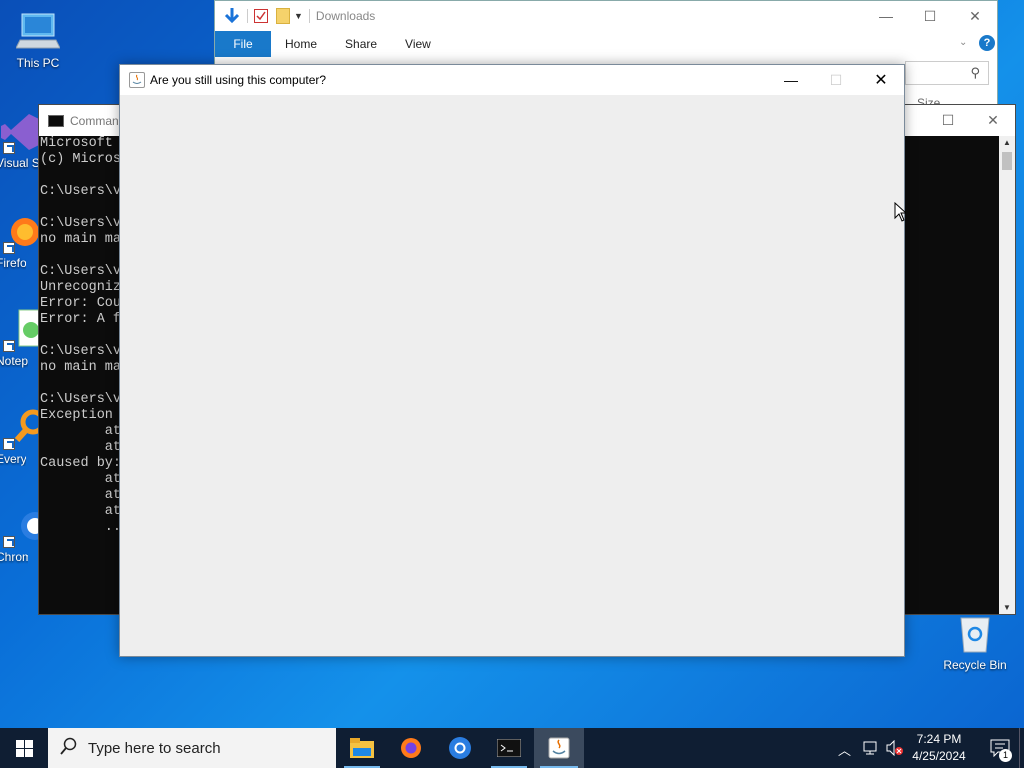  Describe the element at coordinates (1021, 748) in the screenshot. I see `show-desktop-button` at that location.